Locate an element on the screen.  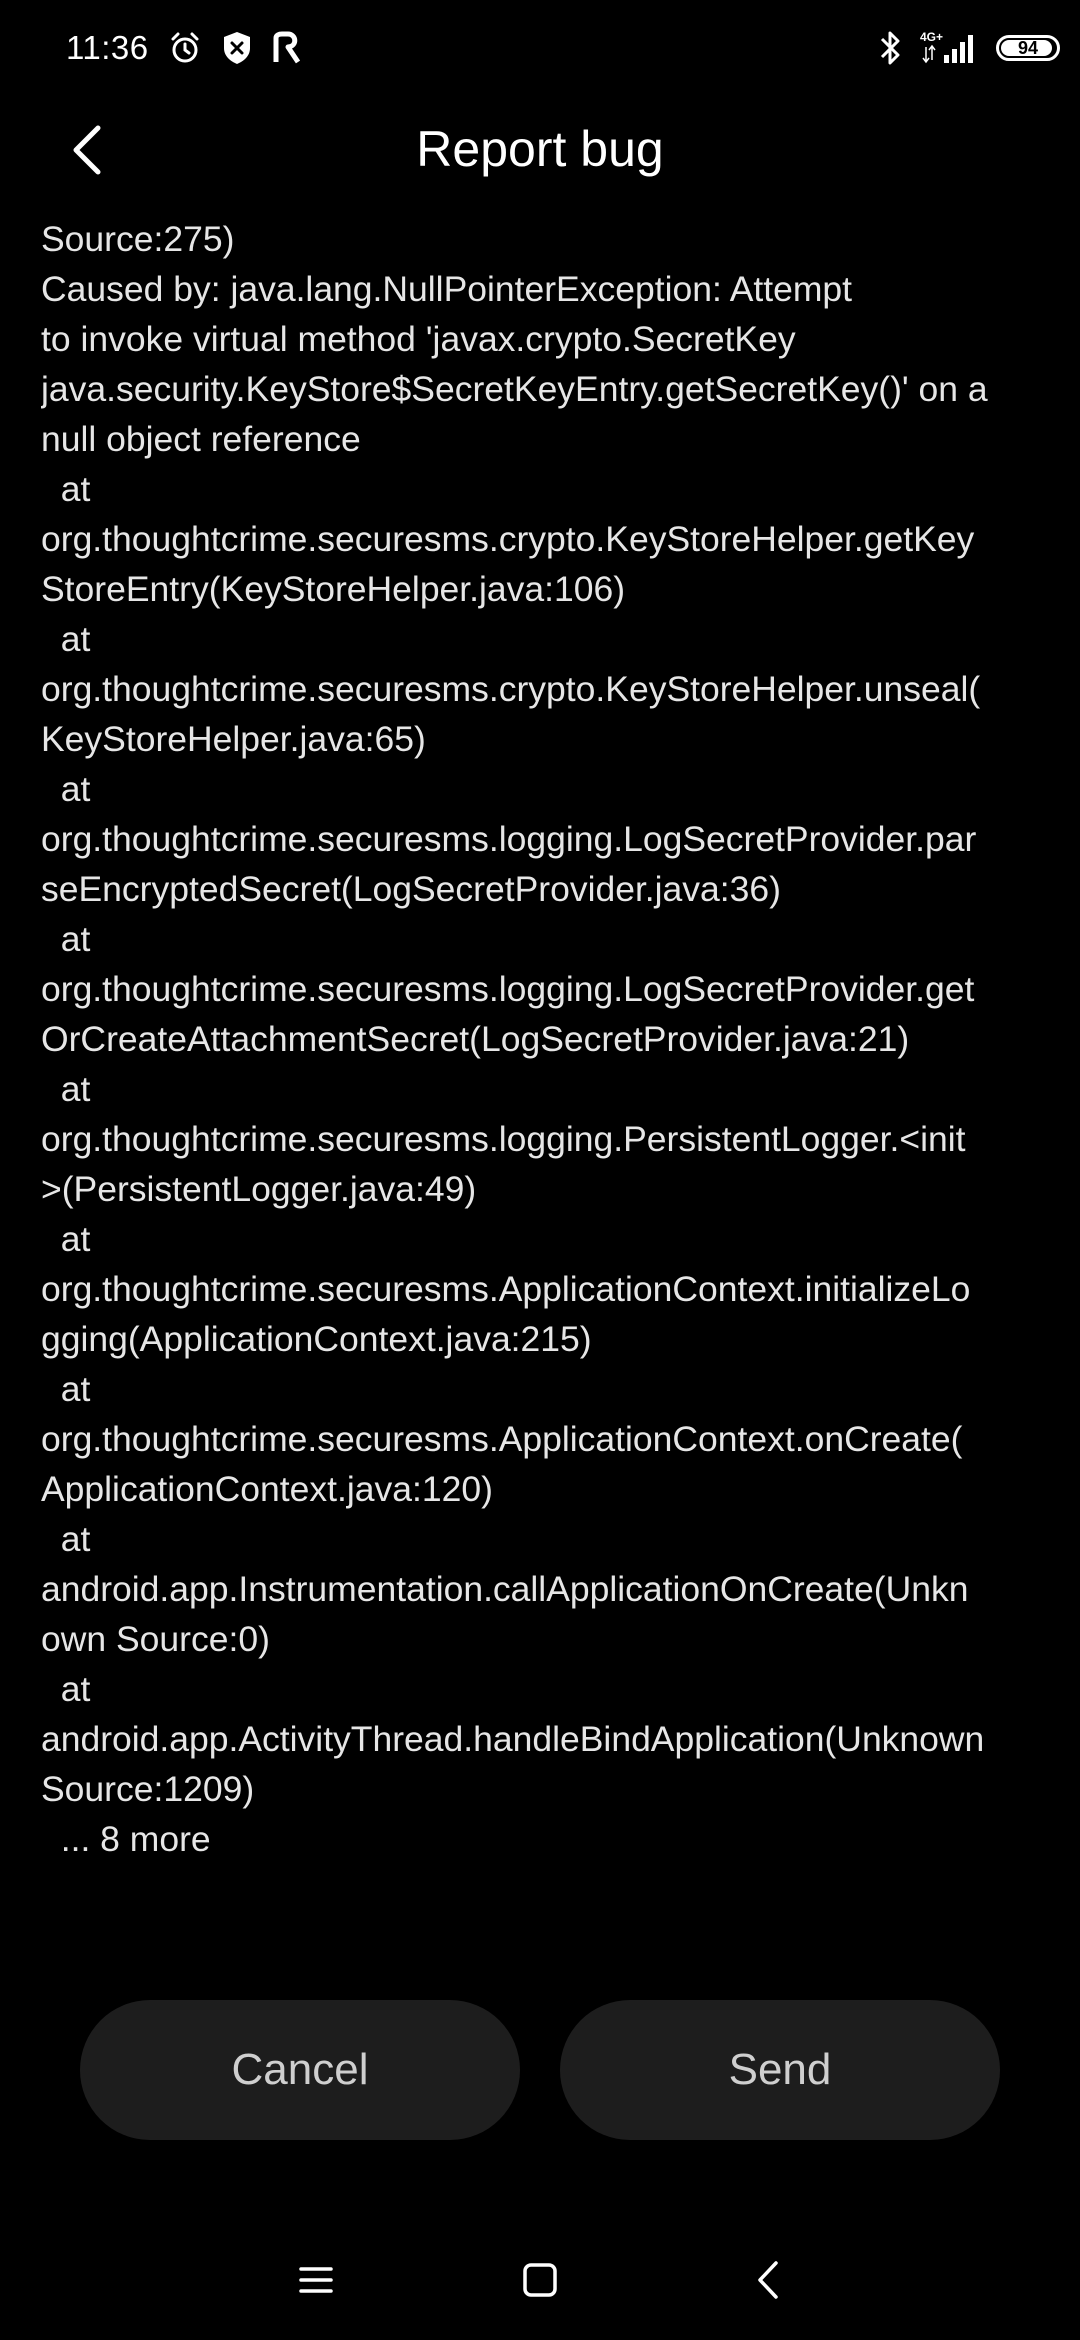
header: Report bug is located at coordinates (540, 156).